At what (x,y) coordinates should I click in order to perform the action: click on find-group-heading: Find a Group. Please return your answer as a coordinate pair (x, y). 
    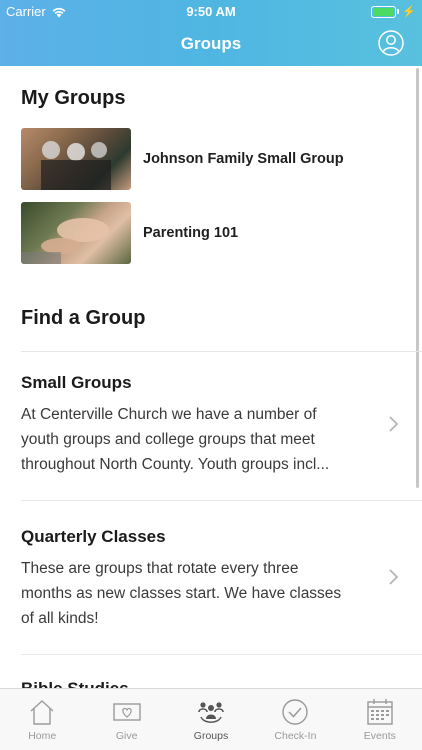
    Looking at the image, I should click on (83, 318).